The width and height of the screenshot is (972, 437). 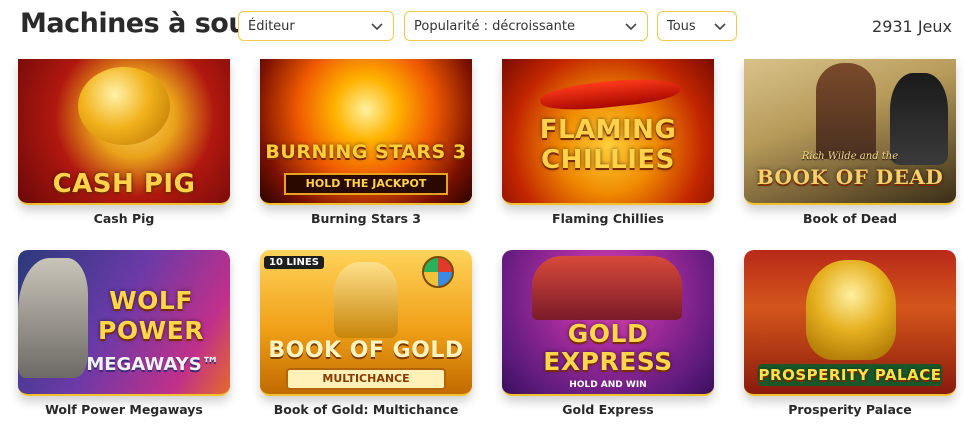 I want to click on game-logo-text: BURNING STARS 3, so click(x=366, y=152).